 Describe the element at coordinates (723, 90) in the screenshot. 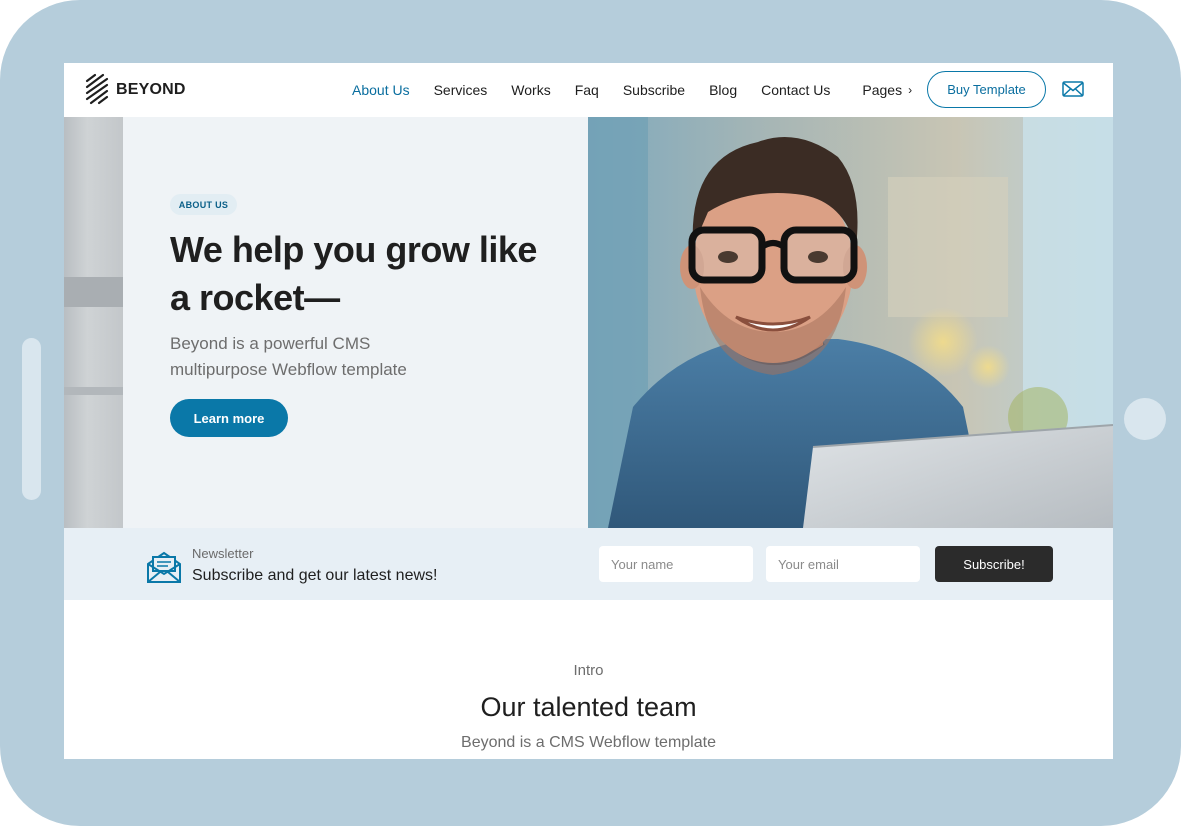

I see `nav-link-blog: Blog` at that location.